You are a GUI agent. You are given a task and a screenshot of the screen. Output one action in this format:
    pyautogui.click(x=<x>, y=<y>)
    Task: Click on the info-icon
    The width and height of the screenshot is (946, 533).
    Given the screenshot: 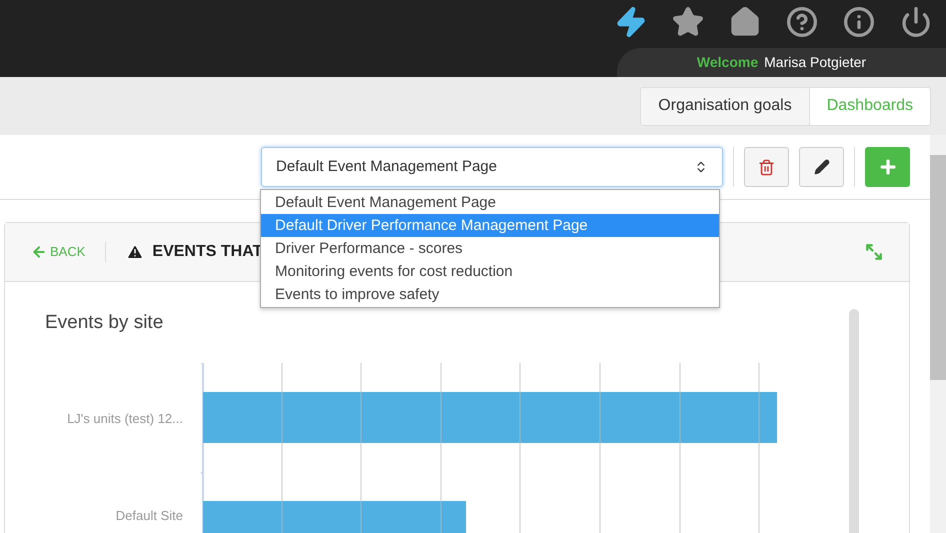 What is the action you would take?
    pyautogui.click(x=859, y=22)
    